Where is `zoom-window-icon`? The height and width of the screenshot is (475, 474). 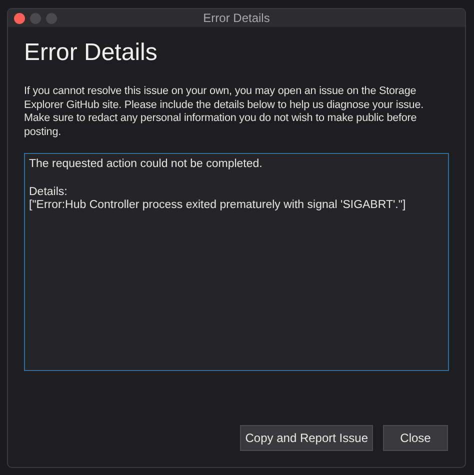
zoom-window-icon is located at coordinates (51, 18).